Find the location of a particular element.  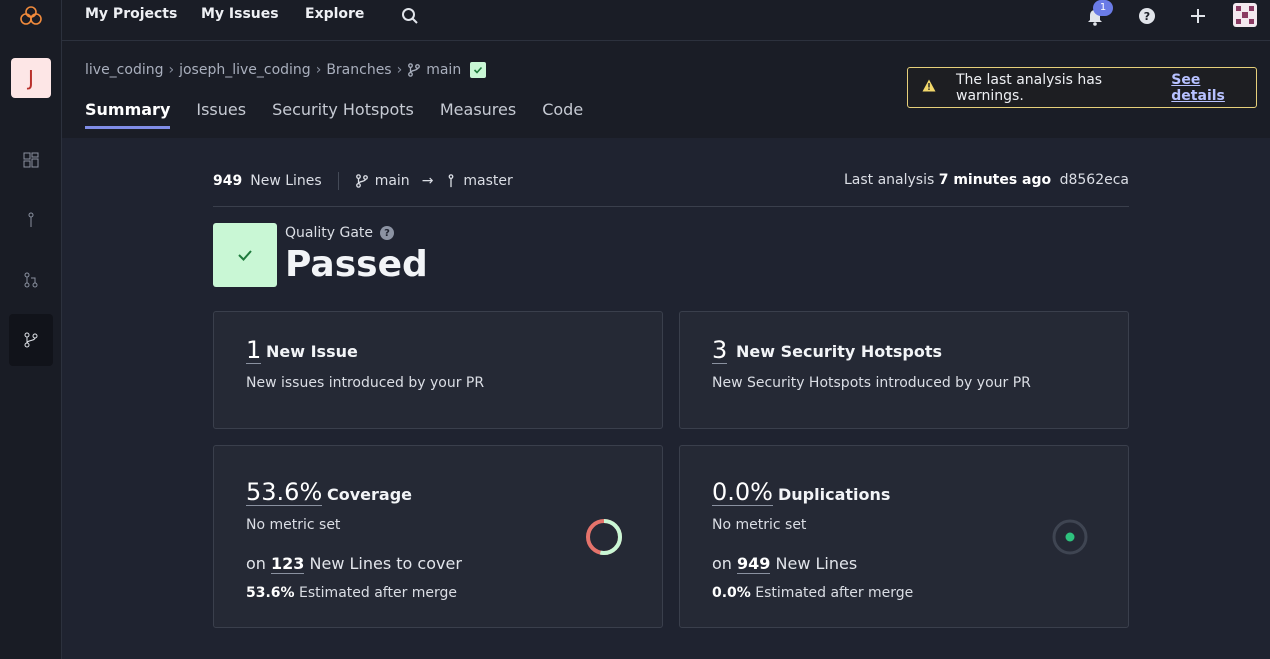

breadcrumb-branches: Branches is located at coordinates (358, 70).